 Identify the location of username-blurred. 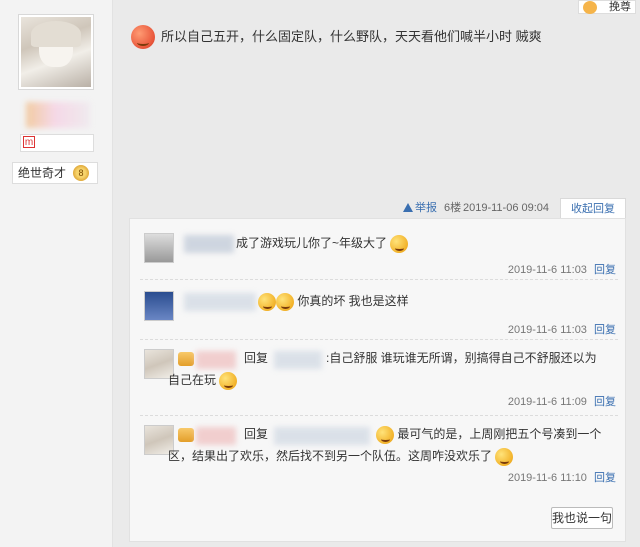
(58, 115).